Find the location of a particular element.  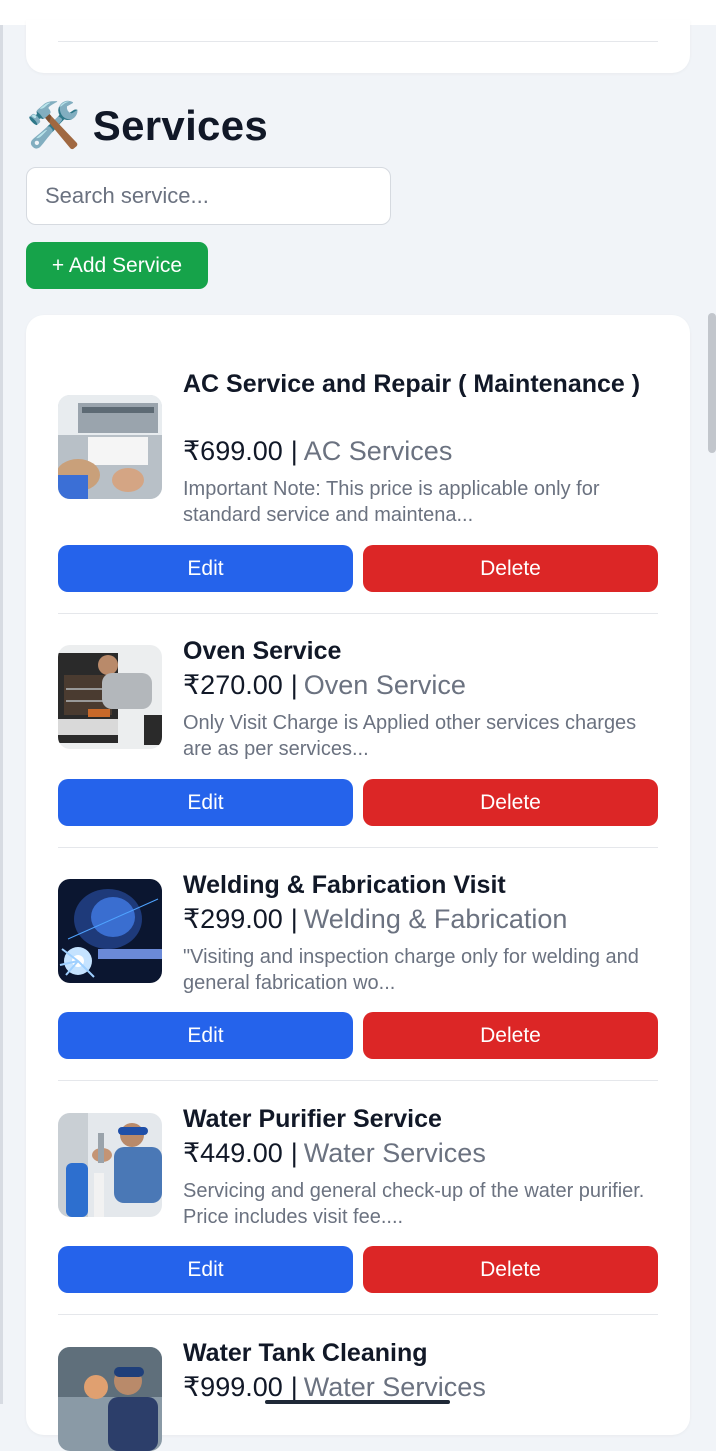

service-name: AC Service and Repair ( Maintenance ) is located at coordinates (412, 384).